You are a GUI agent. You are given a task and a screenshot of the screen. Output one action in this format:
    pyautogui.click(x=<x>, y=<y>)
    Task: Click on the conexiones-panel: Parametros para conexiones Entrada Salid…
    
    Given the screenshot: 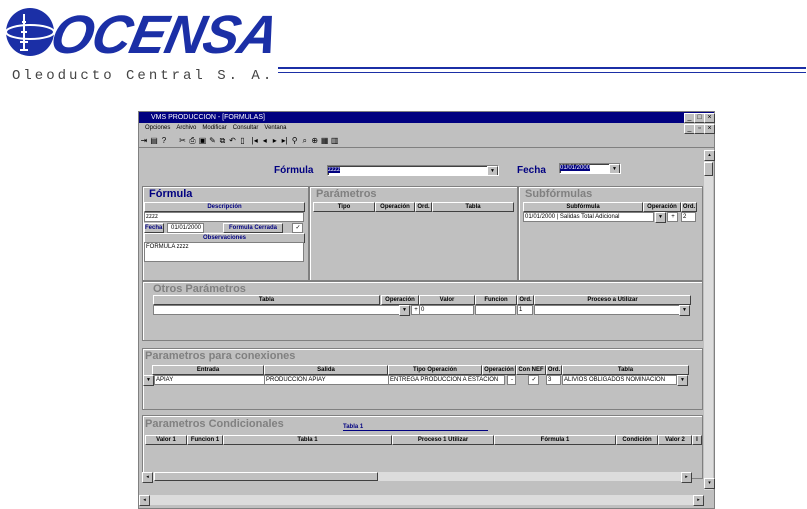 What is the action you would take?
    pyautogui.click(x=422, y=379)
    